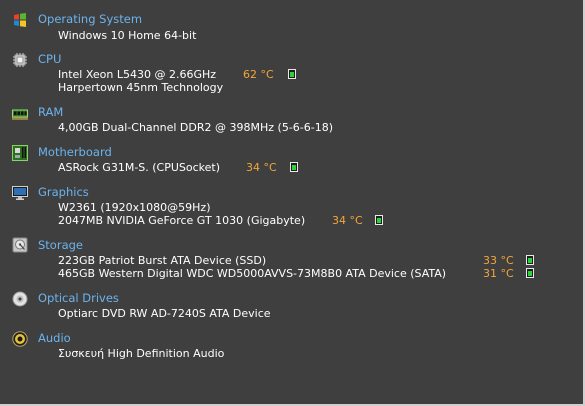 The image size is (585, 406). What do you see at coordinates (60, 245) in the screenshot?
I see `section-title-storage: Storage` at bounding box center [60, 245].